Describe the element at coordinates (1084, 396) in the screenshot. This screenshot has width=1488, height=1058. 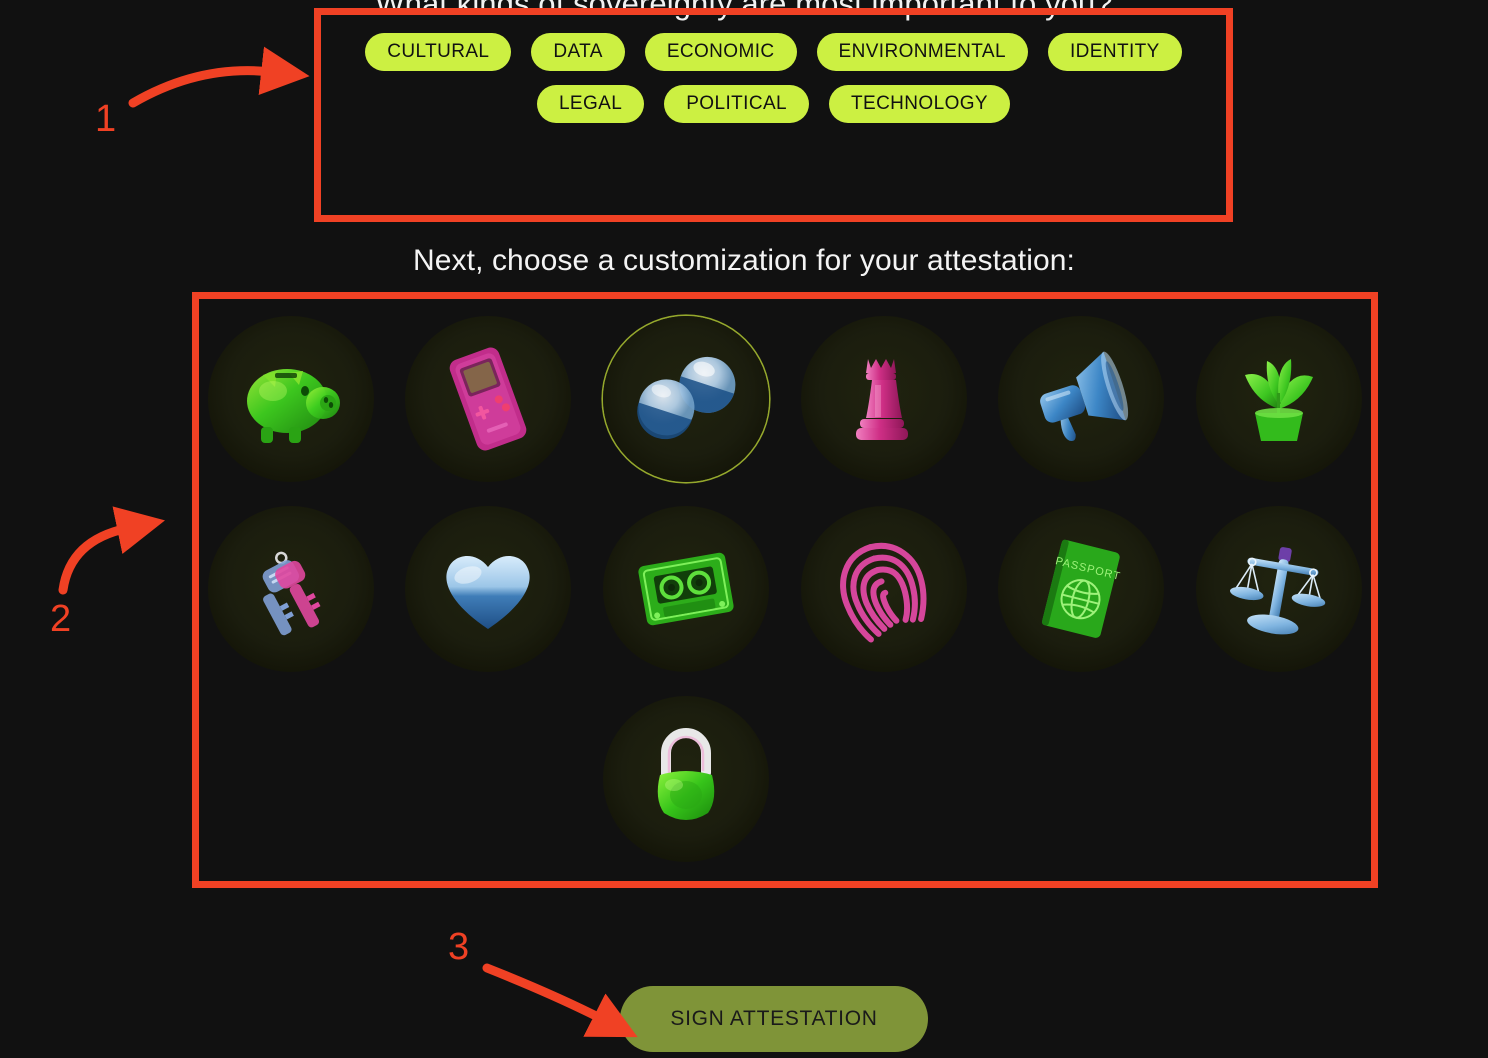
I see `megaphone-icon` at that location.